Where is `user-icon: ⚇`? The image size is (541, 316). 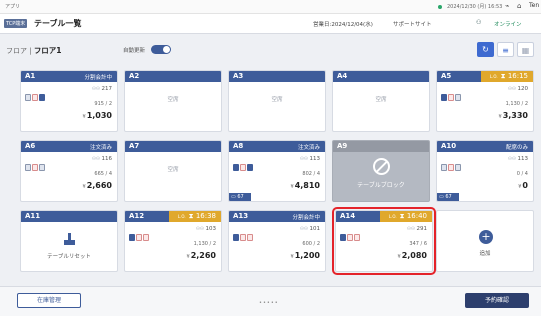
user-icon: ⚇ is located at coordinates (478, 22).